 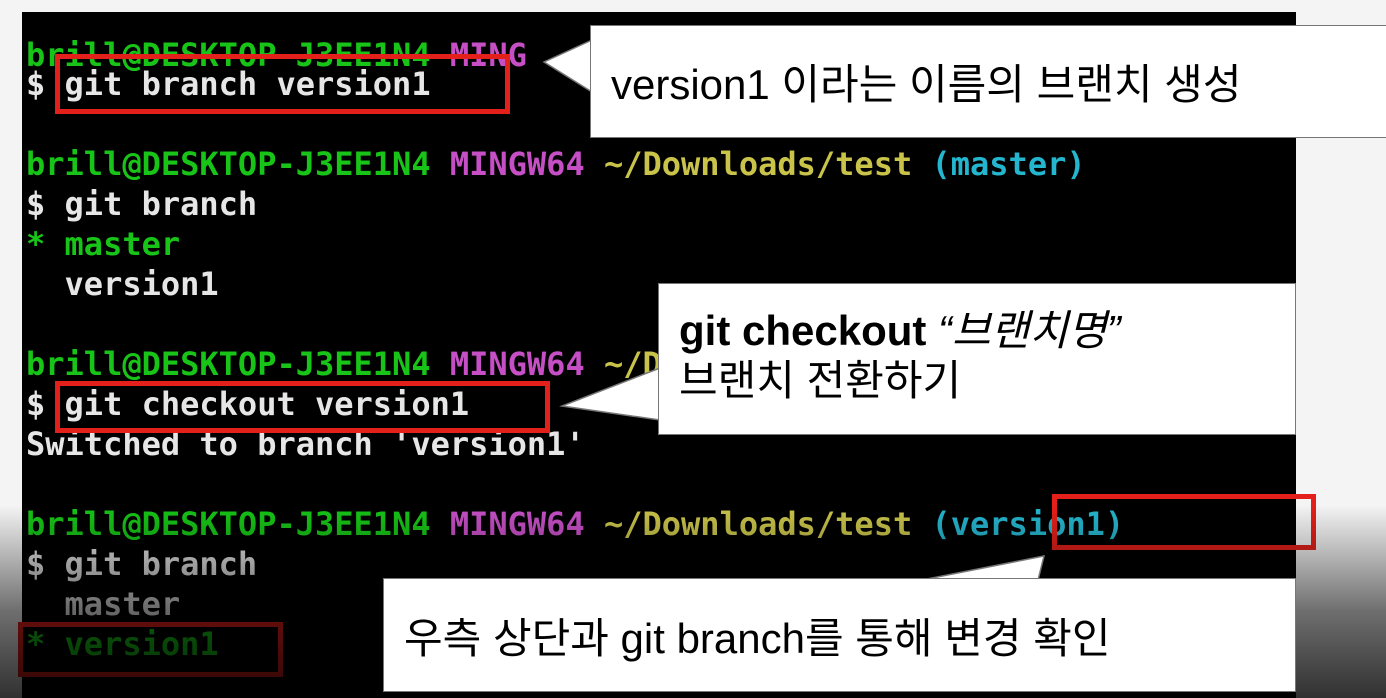 I want to click on callout-placeholder: “브랜치명”, so click(x=1029, y=330).